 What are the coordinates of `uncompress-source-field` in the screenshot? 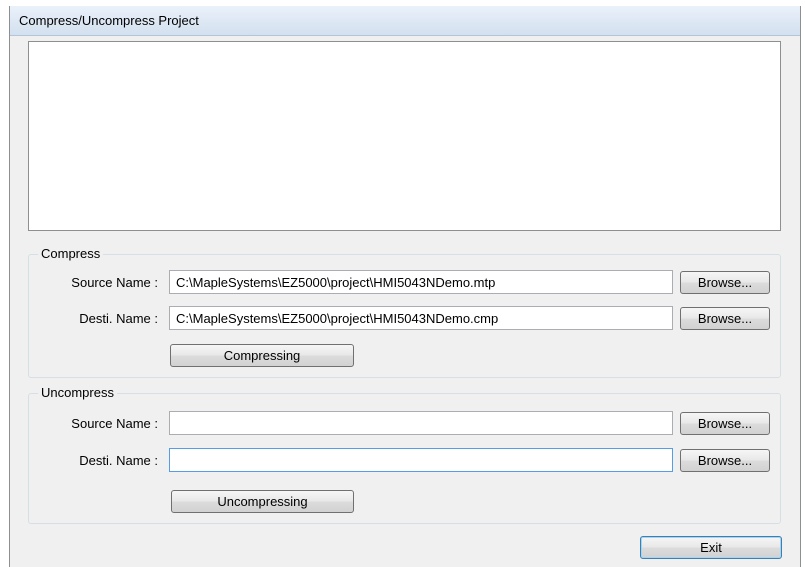 It's located at (421, 423).